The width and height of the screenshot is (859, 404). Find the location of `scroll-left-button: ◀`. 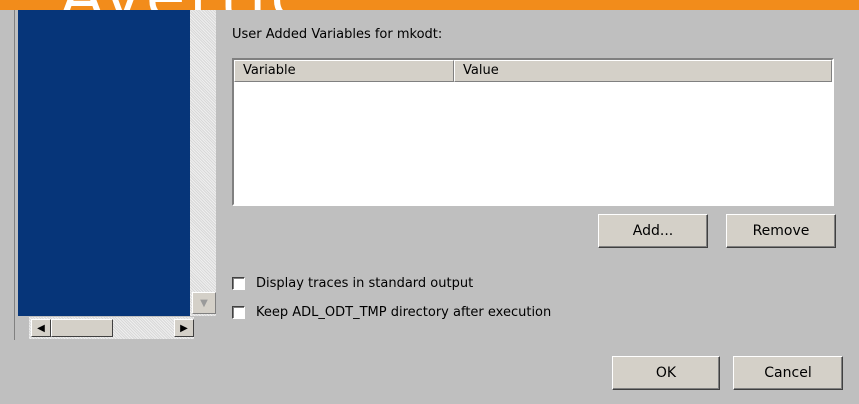

scroll-left-button: ◀ is located at coordinates (41, 328).